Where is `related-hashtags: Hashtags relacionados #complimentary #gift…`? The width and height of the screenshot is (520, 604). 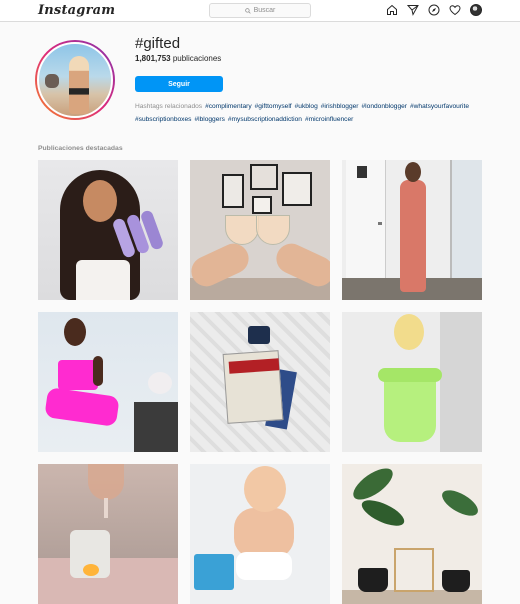 related-hashtags: Hashtags relacionados #complimentary #gift… is located at coordinates (325, 113).